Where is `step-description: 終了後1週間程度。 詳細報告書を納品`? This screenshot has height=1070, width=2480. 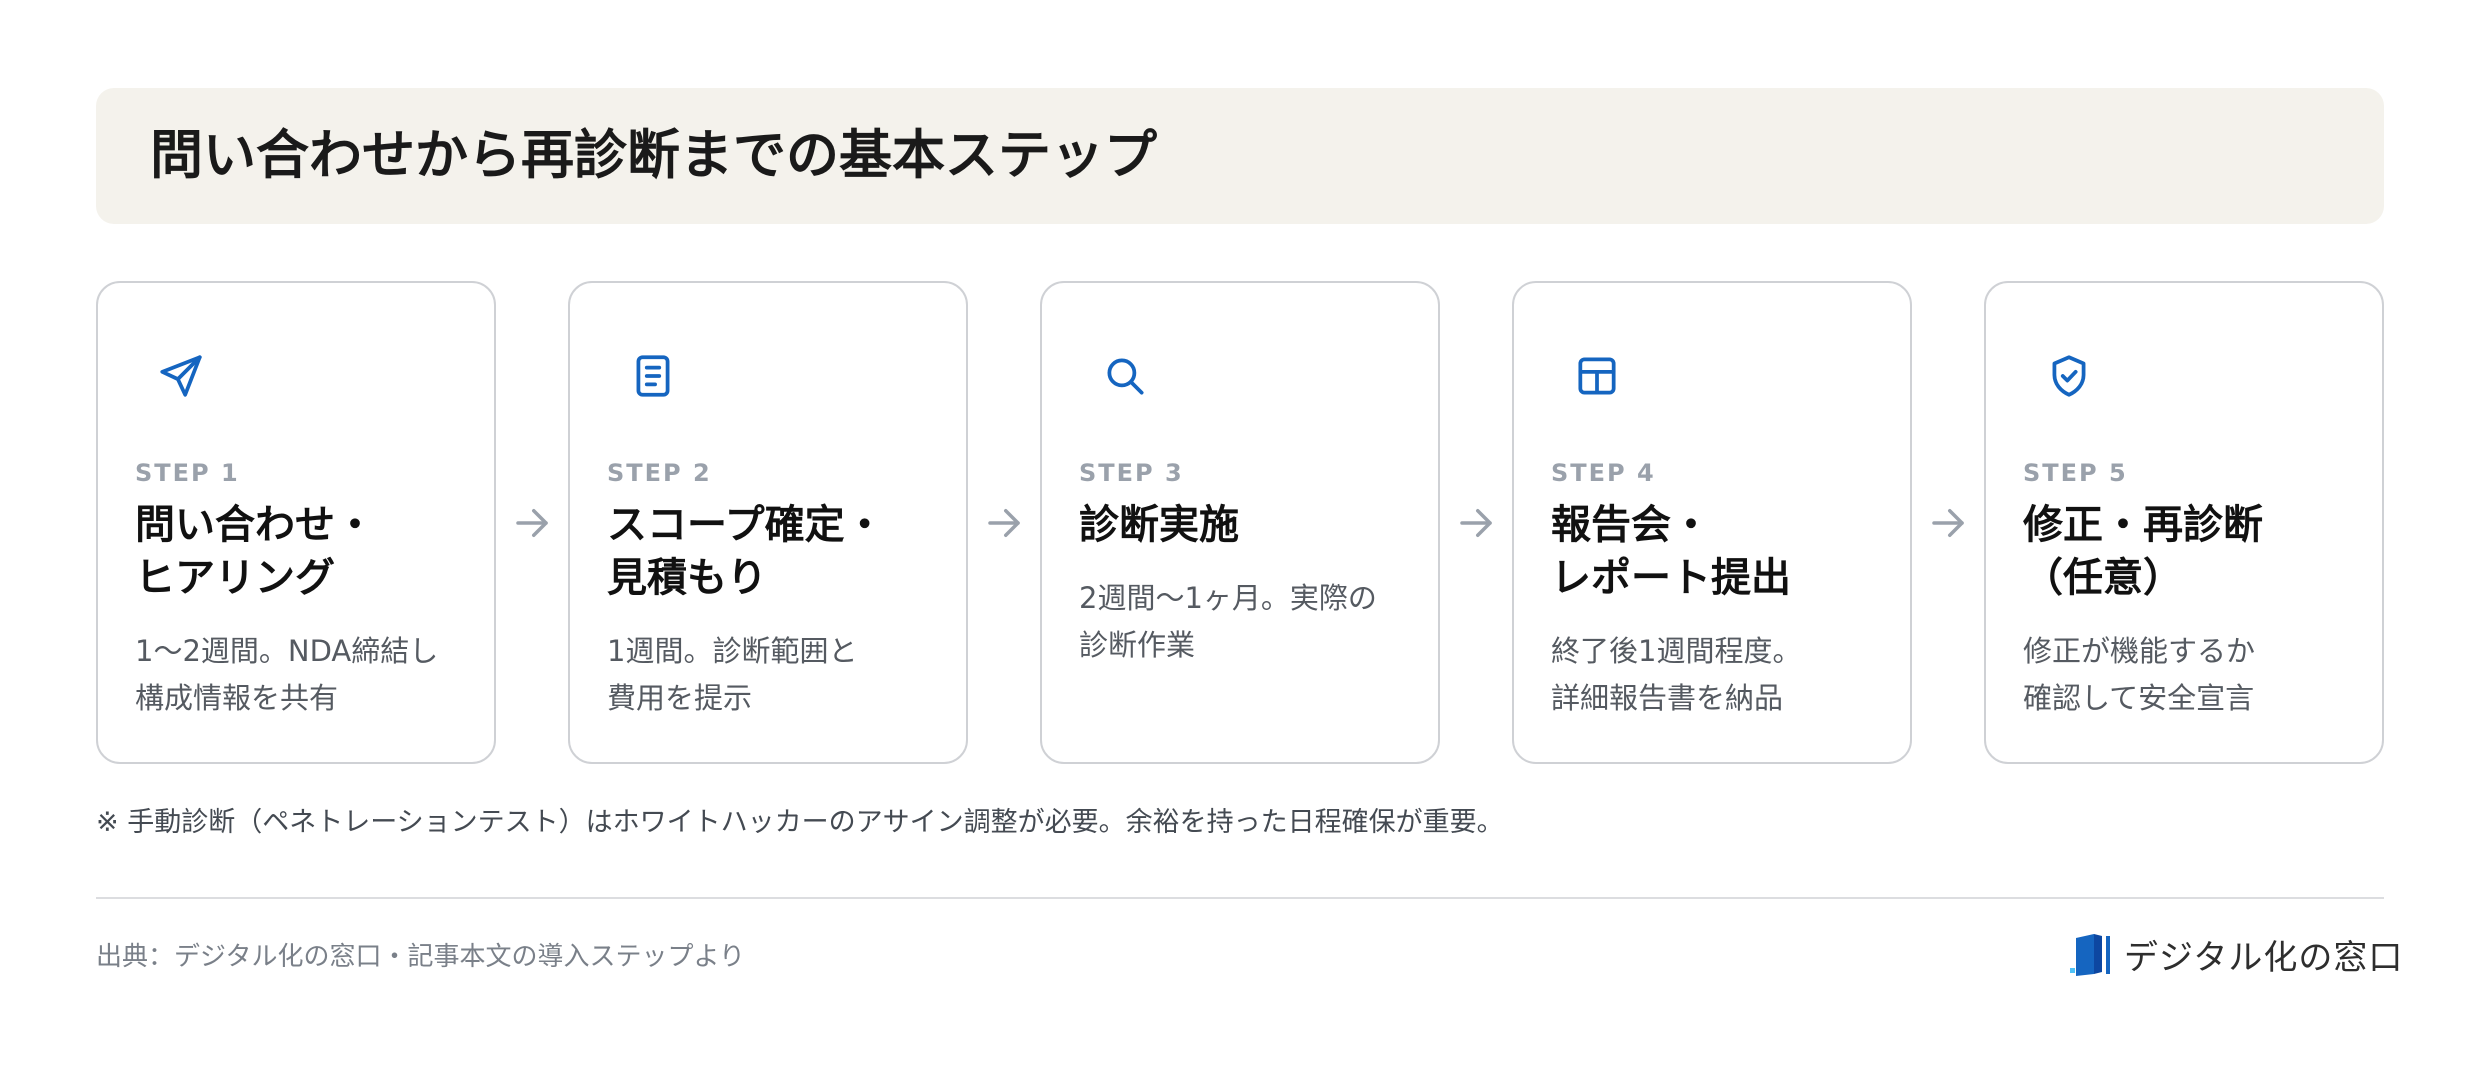 step-description: 終了後1週間程度。 詳細報告書を納品 is located at coordinates (1676, 674).